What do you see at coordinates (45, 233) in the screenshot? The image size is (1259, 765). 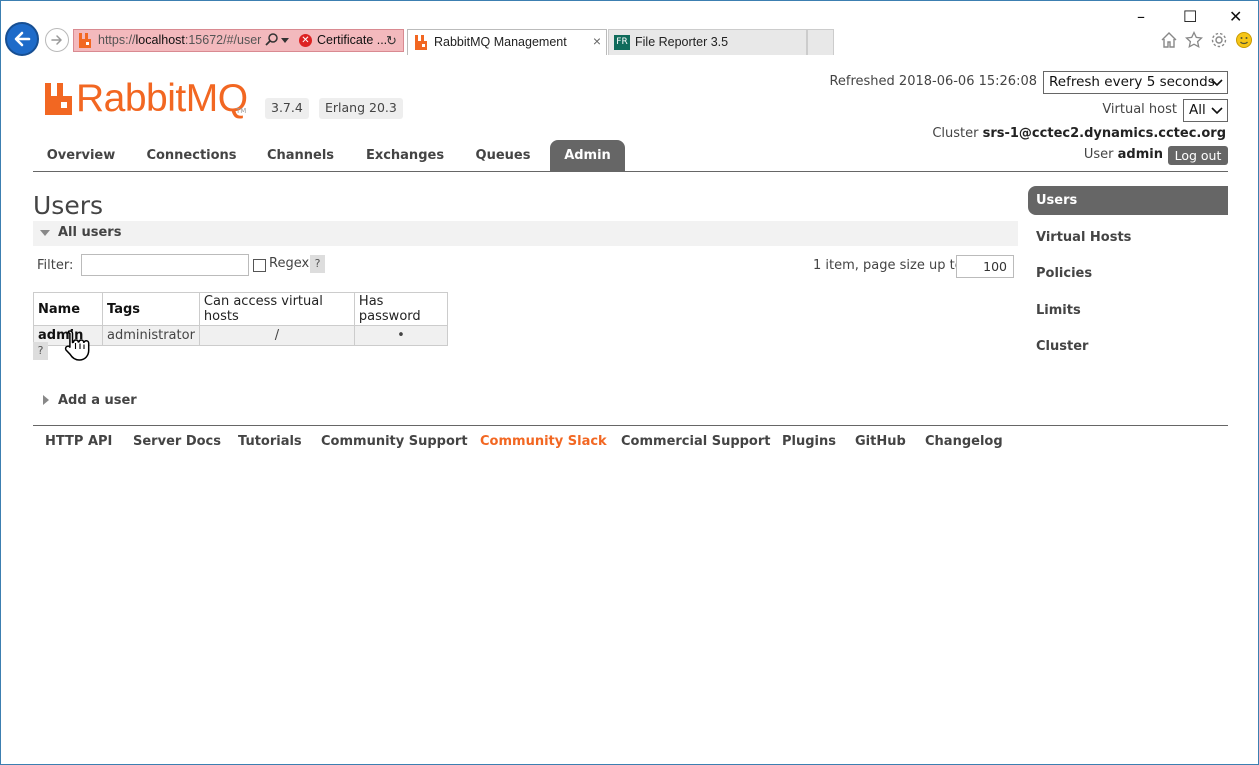 I see `collapse-triangle-icon` at bounding box center [45, 233].